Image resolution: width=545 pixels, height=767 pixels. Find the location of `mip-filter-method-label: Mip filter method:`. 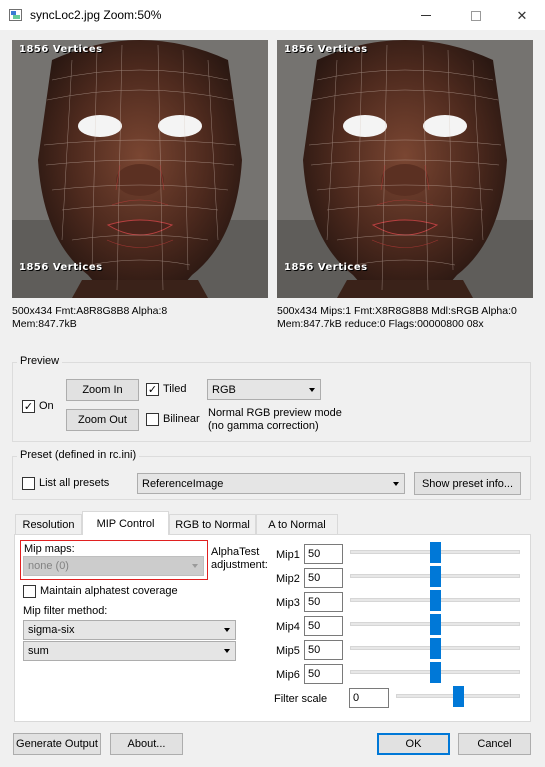

mip-filter-method-label: Mip filter method: is located at coordinates (65, 611).